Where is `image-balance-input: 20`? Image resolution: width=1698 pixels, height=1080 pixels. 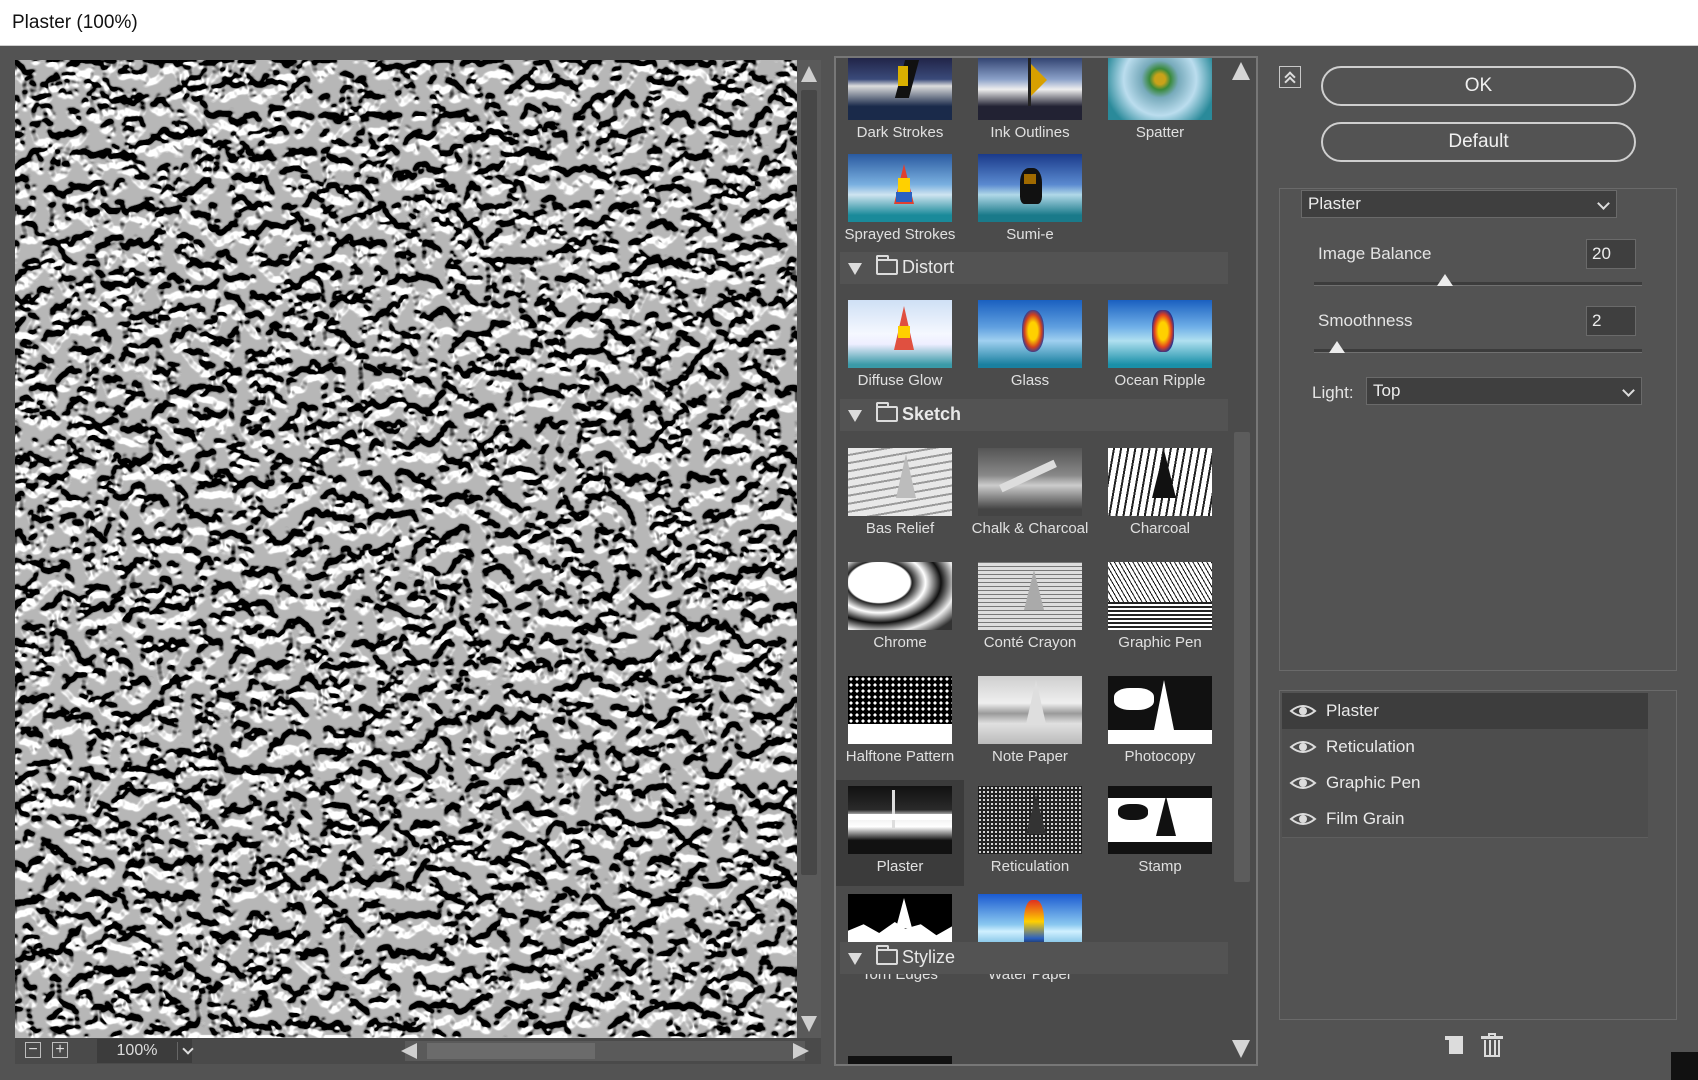 image-balance-input: 20 is located at coordinates (1611, 254).